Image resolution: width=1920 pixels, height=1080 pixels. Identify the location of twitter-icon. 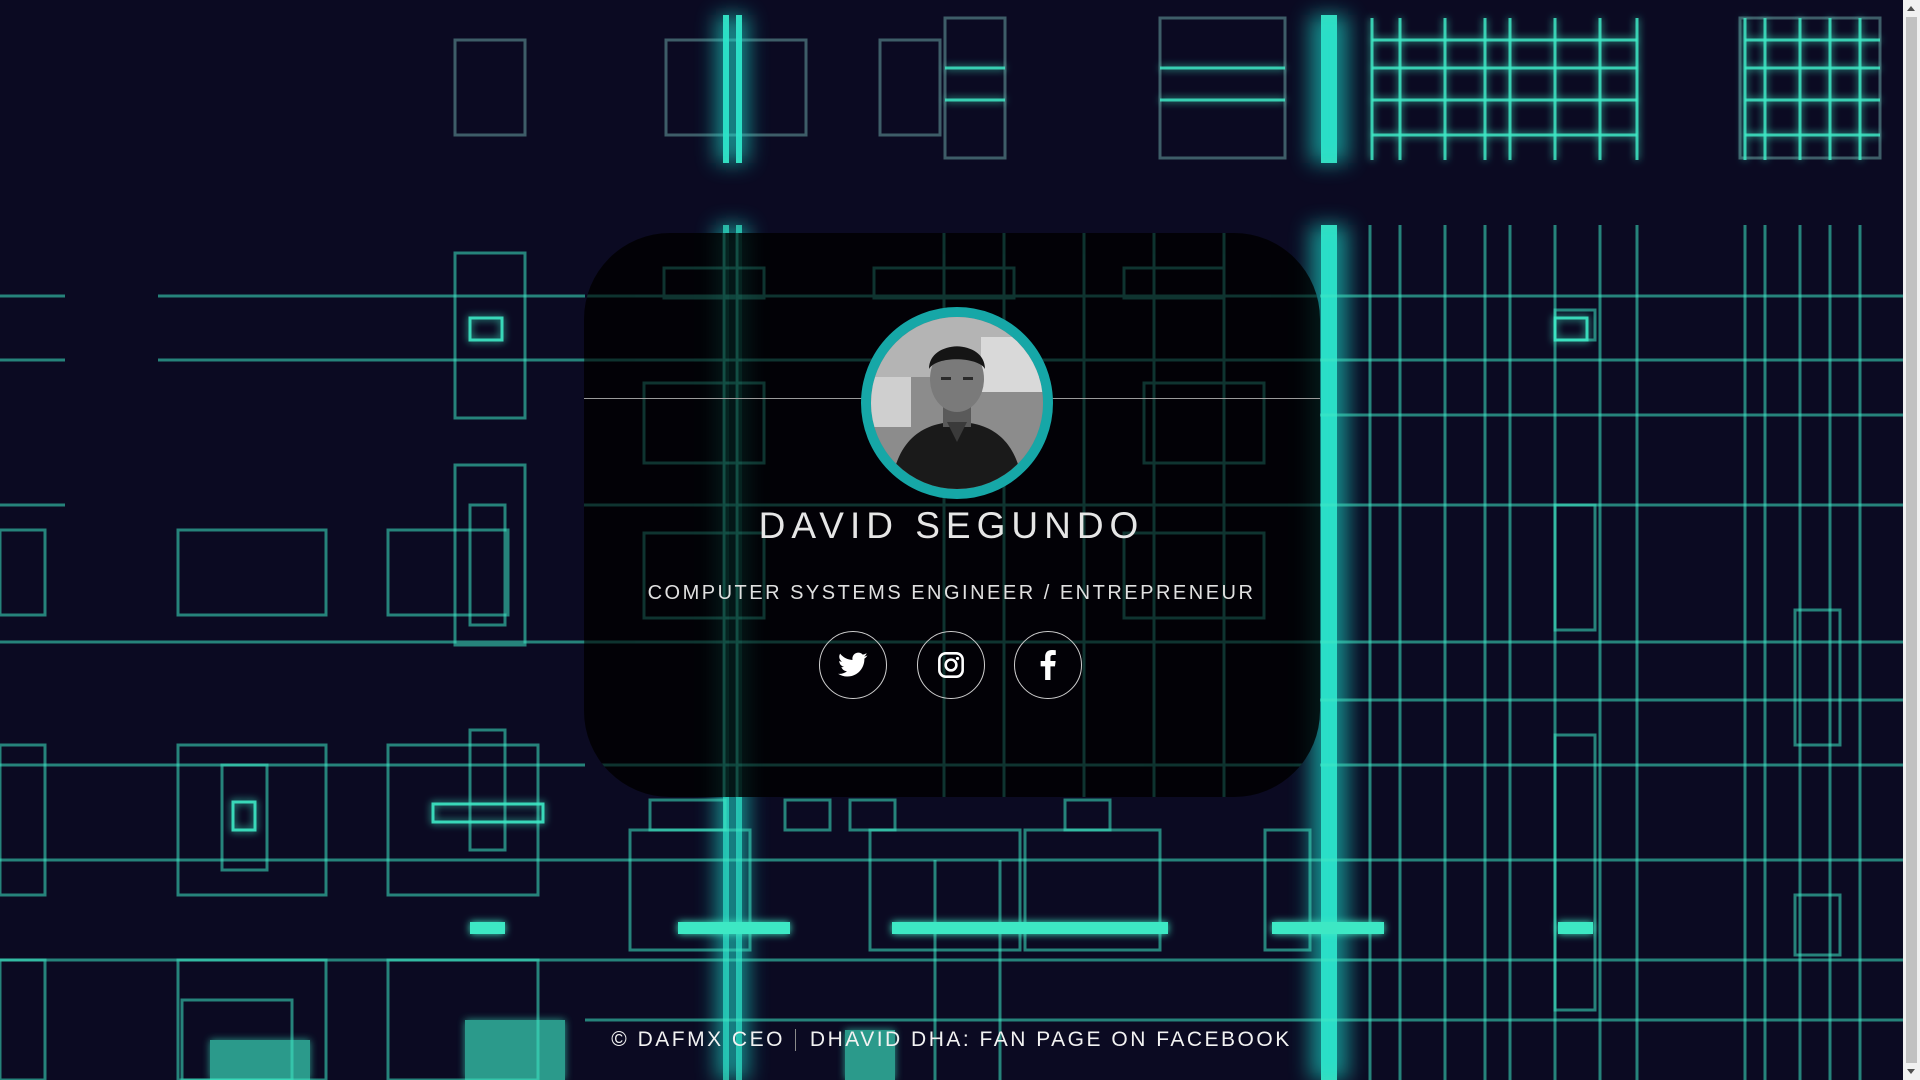
(853, 664).